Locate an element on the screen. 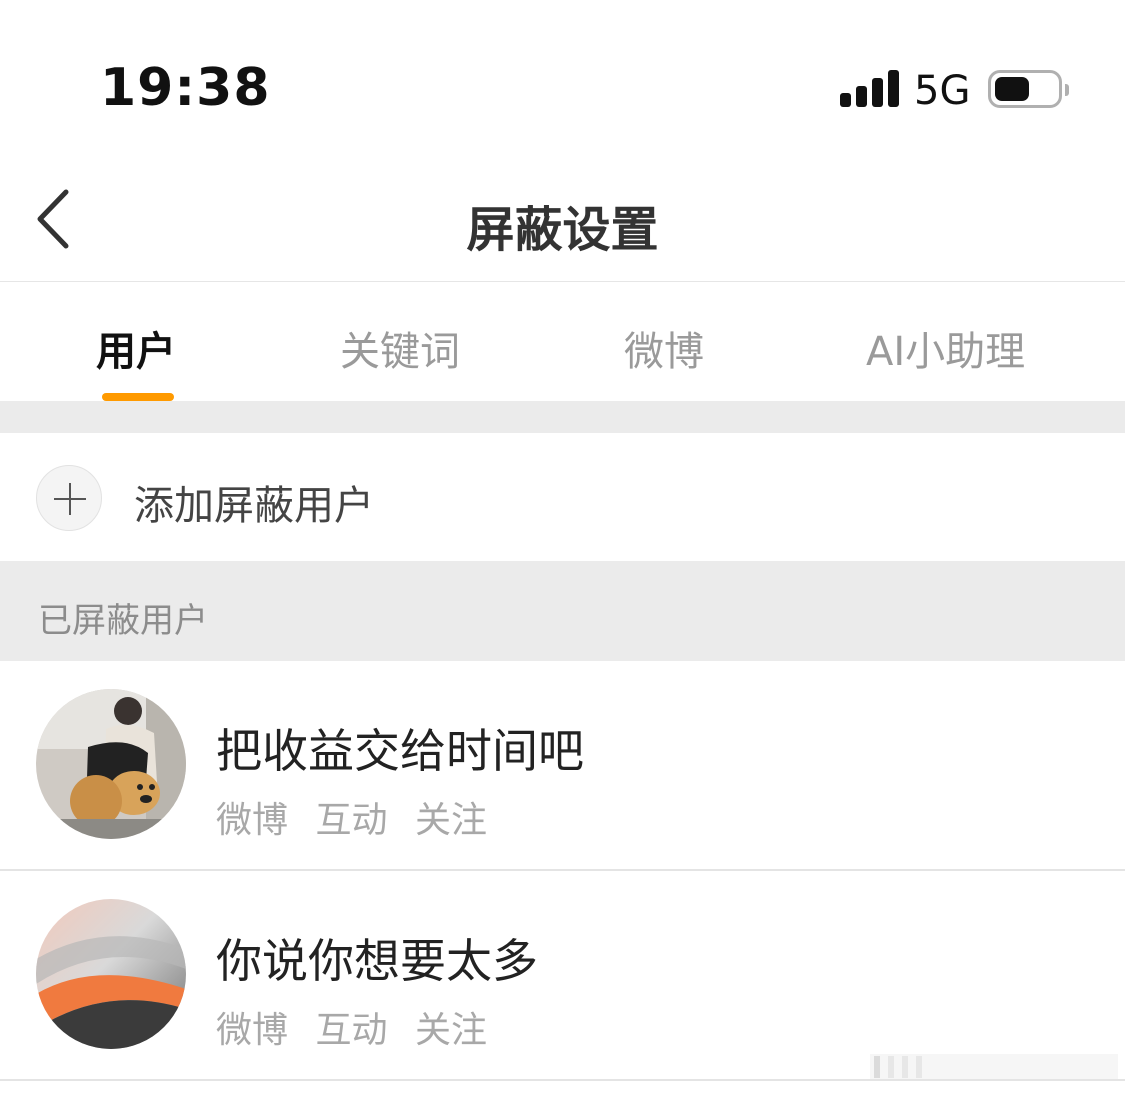 The height and width of the screenshot is (1093, 1125). tab-bar: 用户 关键词 微博 AI小助理 is located at coordinates (562, 342).